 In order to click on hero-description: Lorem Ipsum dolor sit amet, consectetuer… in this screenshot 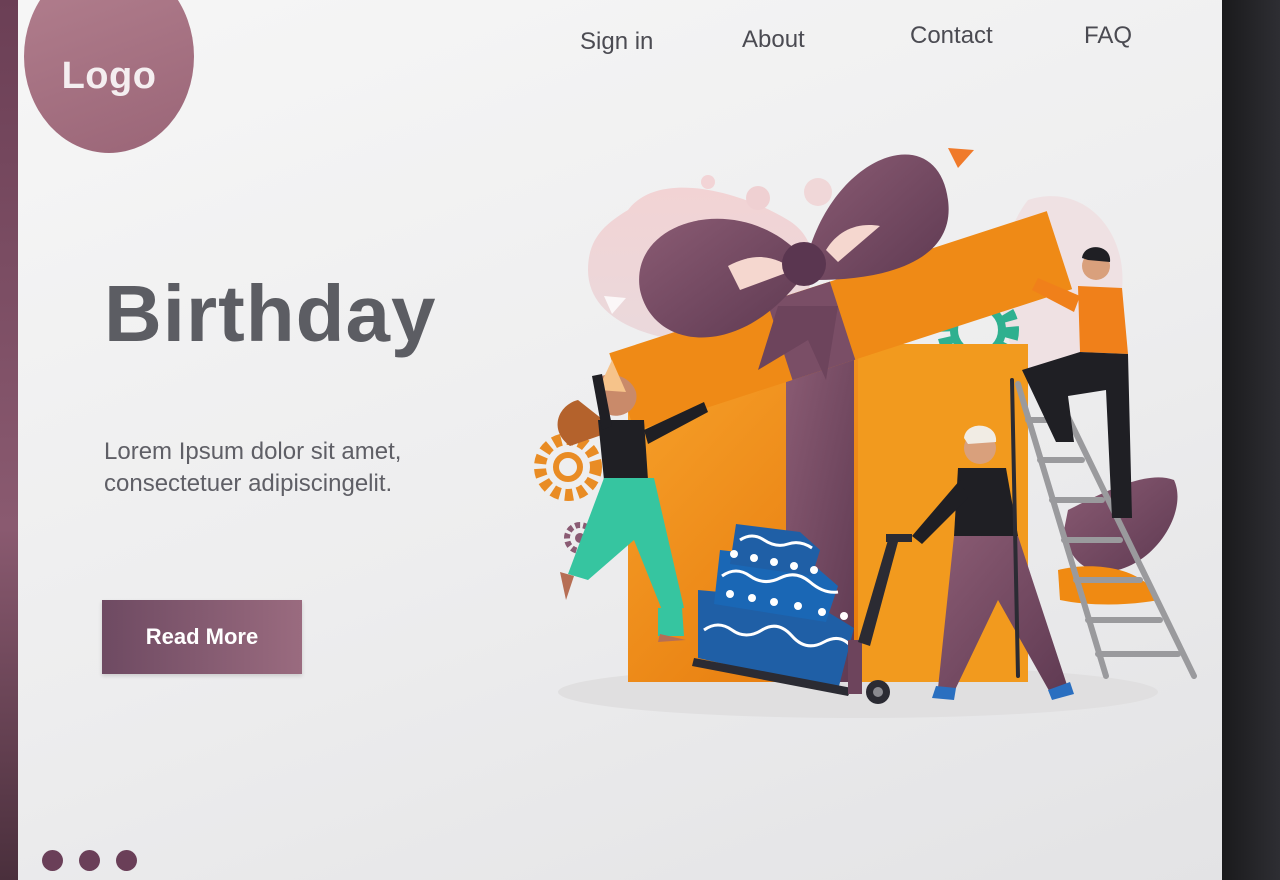, I will do `click(253, 467)`.